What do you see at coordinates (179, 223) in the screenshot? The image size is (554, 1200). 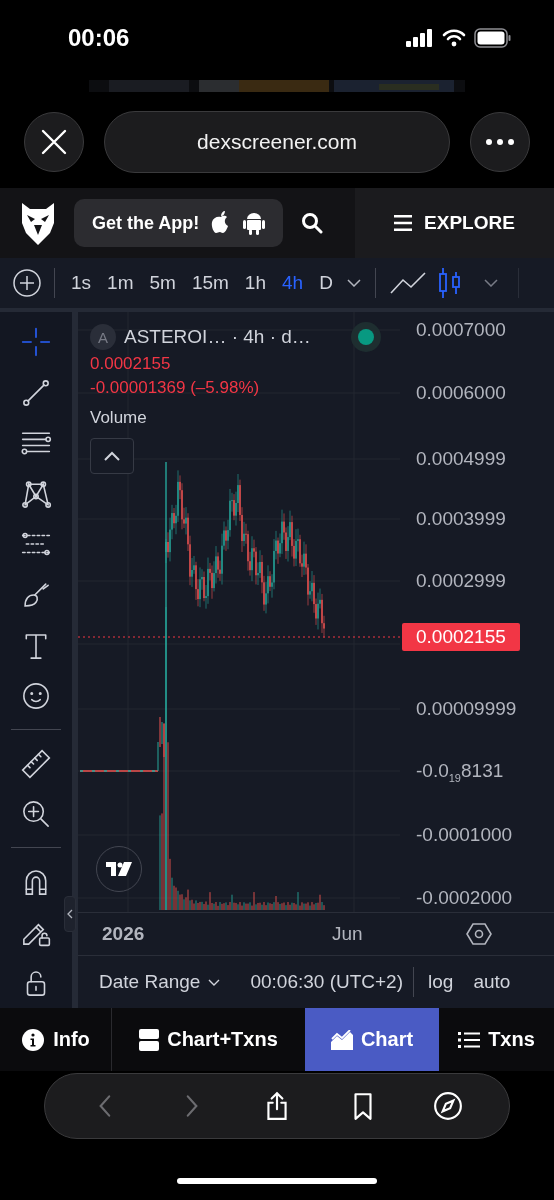 I see `get-app-button: Get the App!` at bounding box center [179, 223].